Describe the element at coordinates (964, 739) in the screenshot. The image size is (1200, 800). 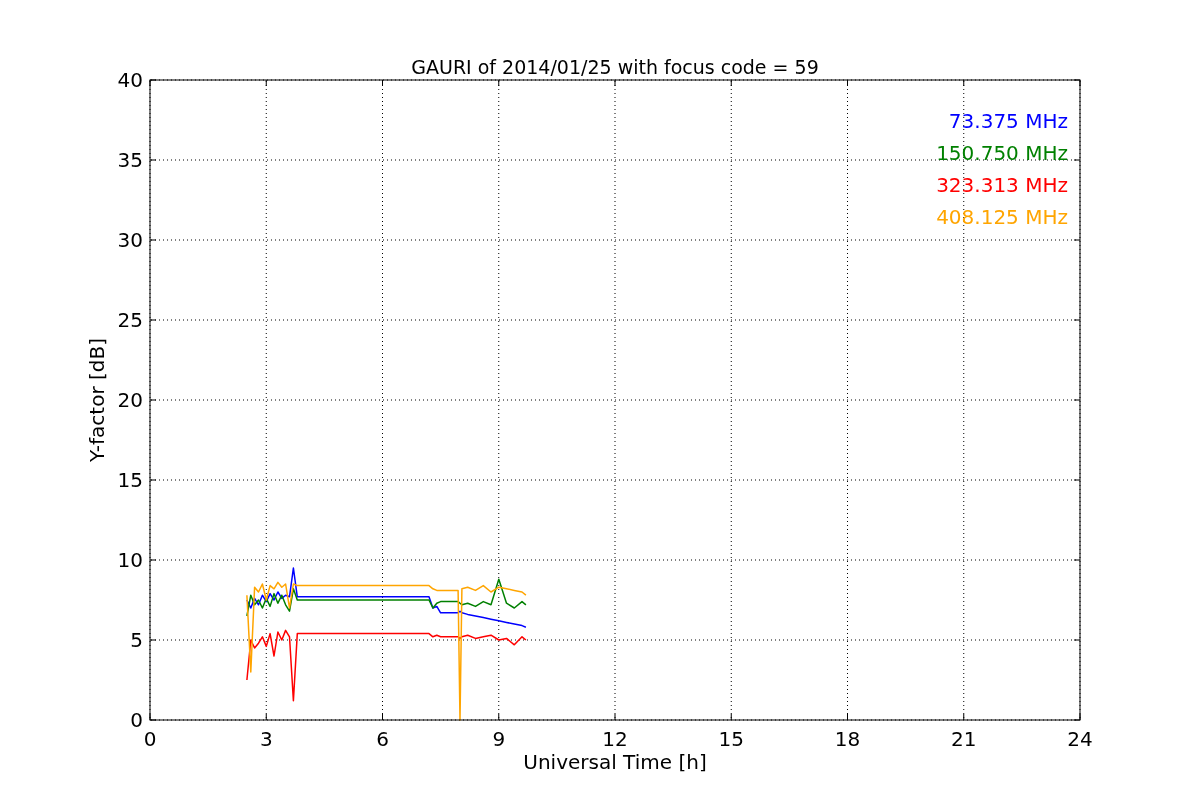
I see `tick-label: 21` at that location.